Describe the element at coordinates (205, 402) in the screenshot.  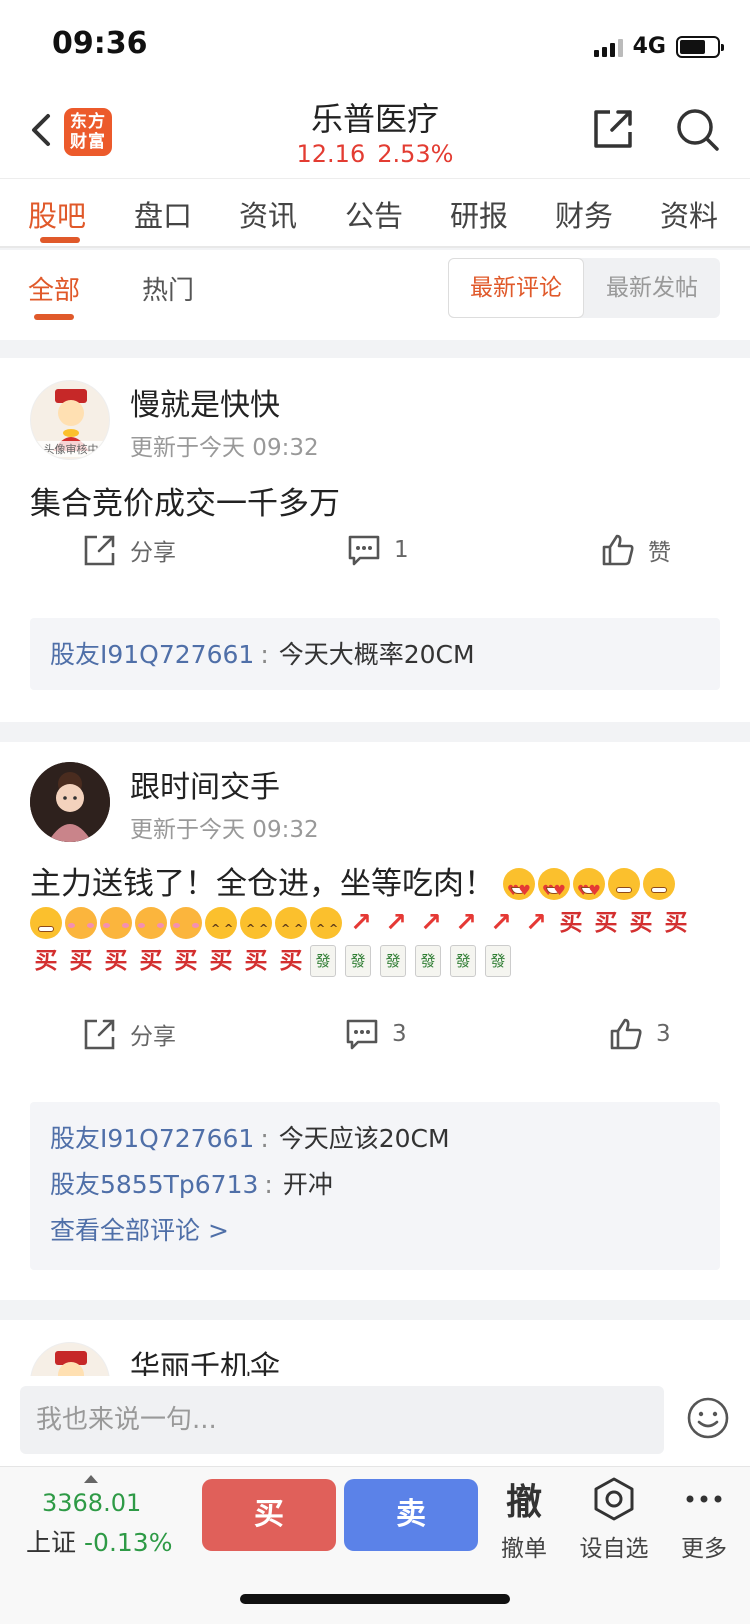
I see `username: 慢就是快快` at that location.